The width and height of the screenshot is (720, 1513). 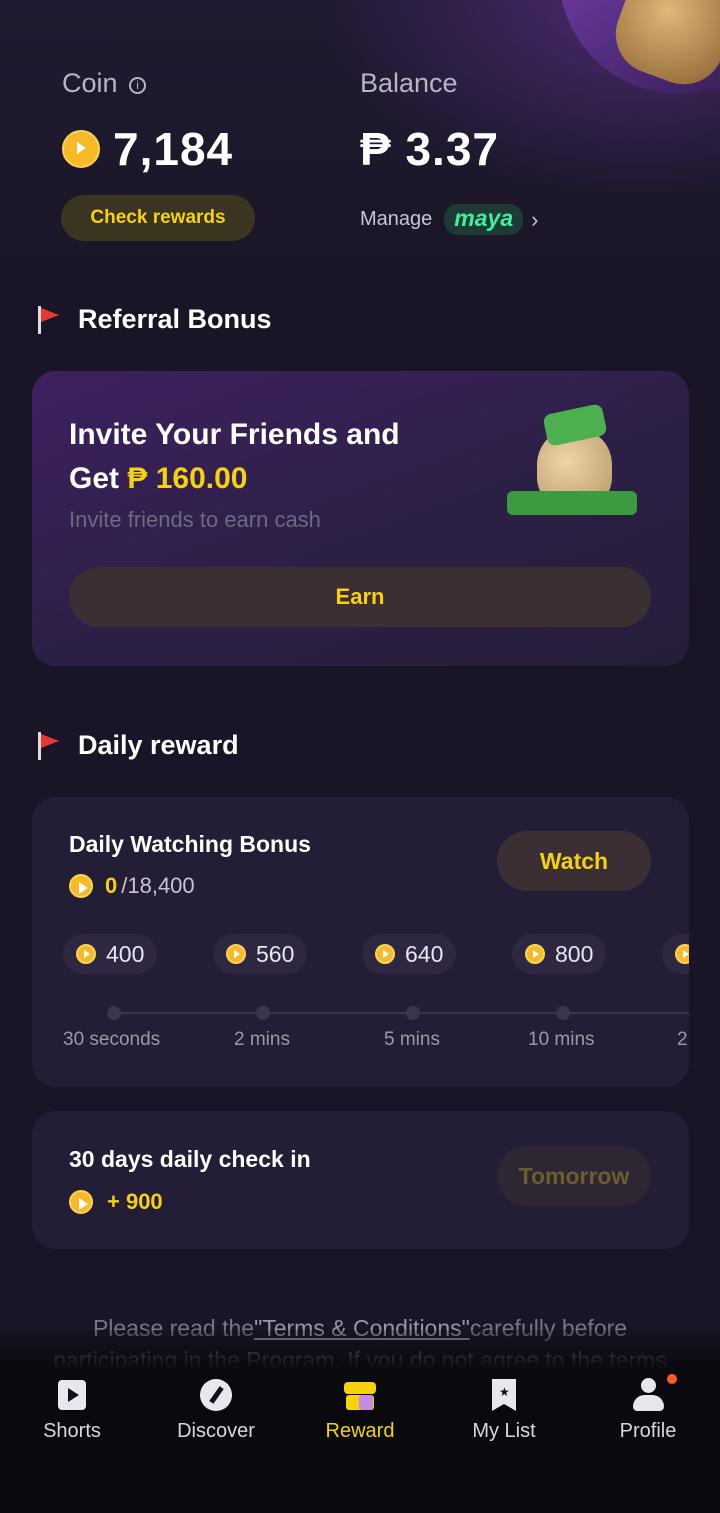 I want to click on person-icon, so click(x=654, y=1393).